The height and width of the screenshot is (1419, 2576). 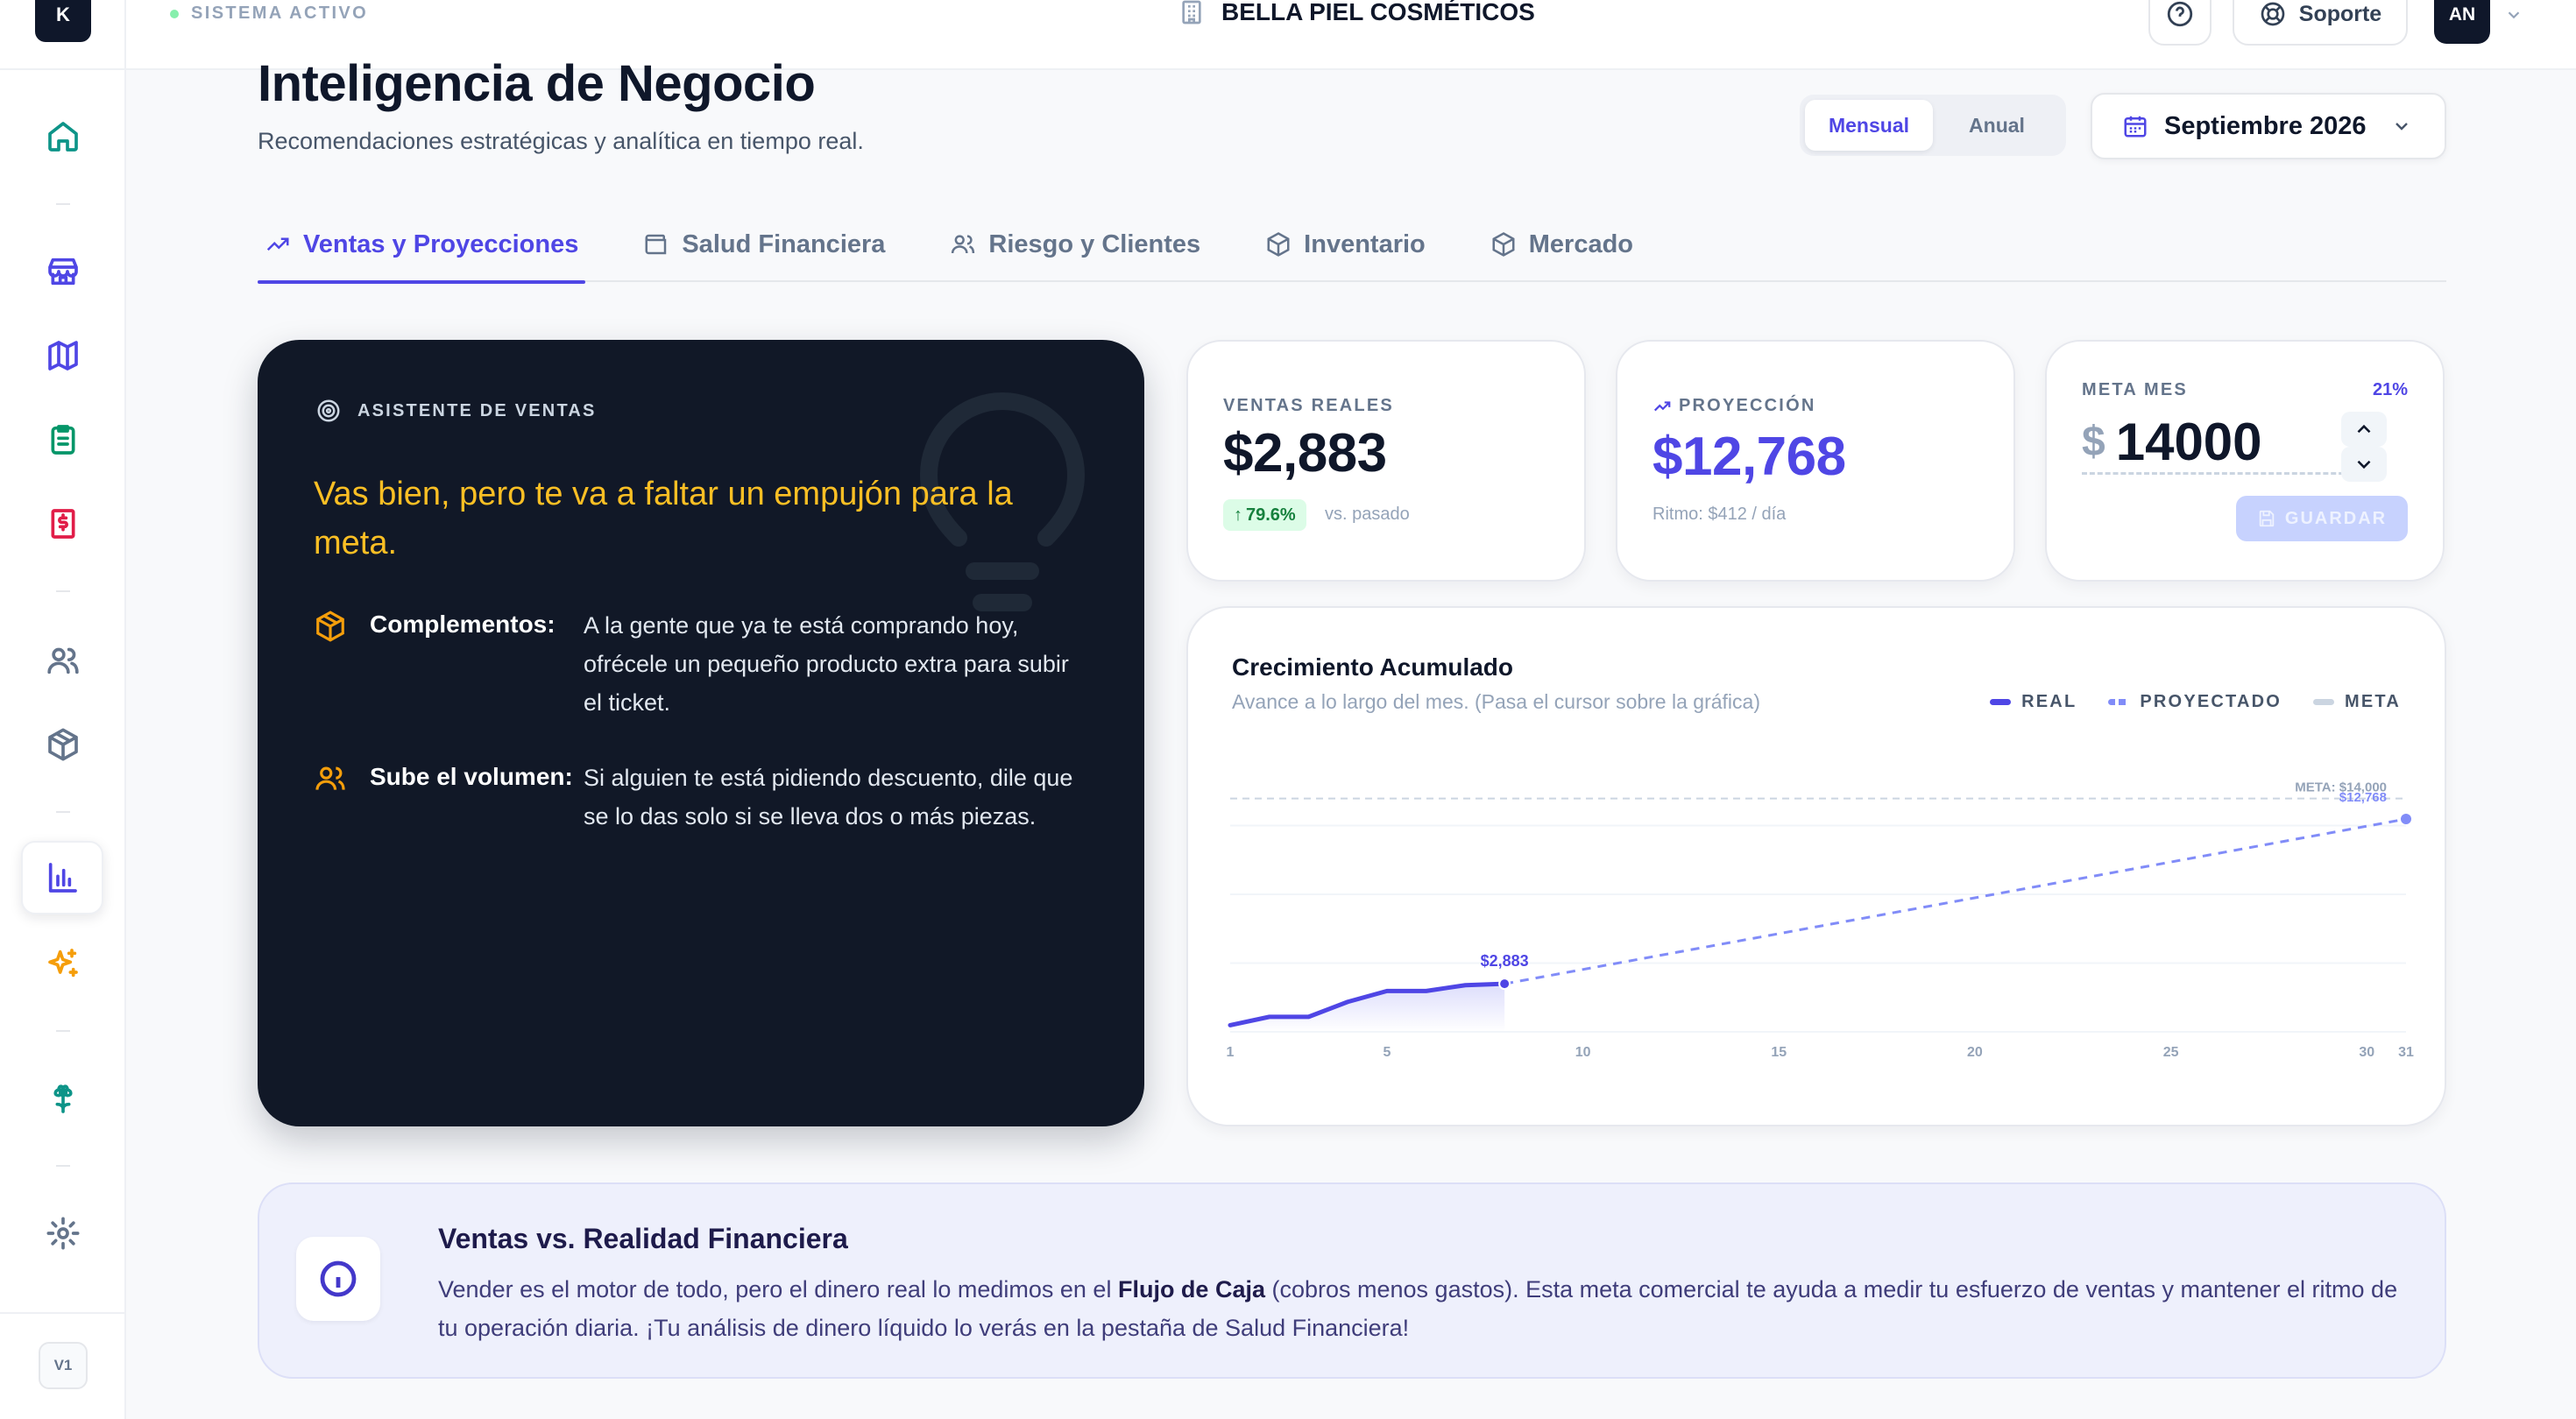 What do you see at coordinates (328, 410) in the screenshot?
I see `target-icon` at bounding box center [328, 410].